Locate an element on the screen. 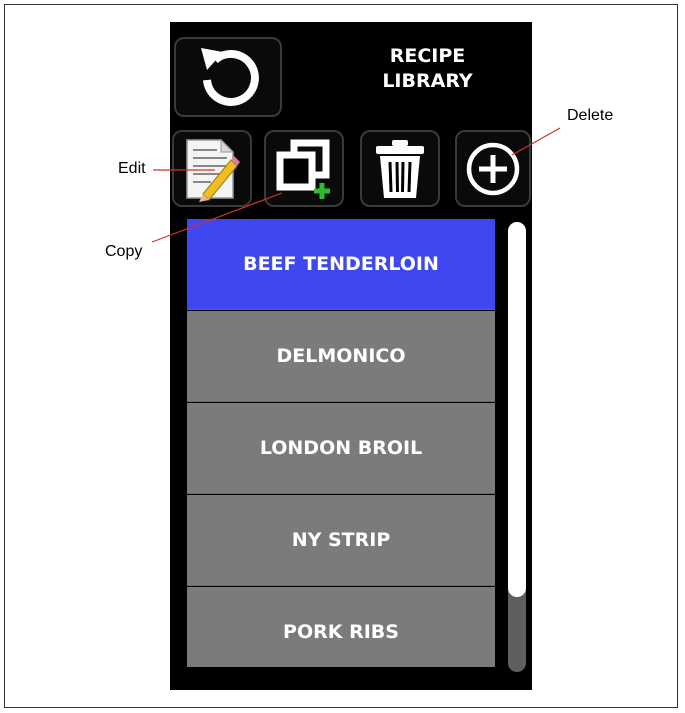 The height and width of the screenshot is (713, 685). edit-callout: Edit is located at coordinates (132, 168).